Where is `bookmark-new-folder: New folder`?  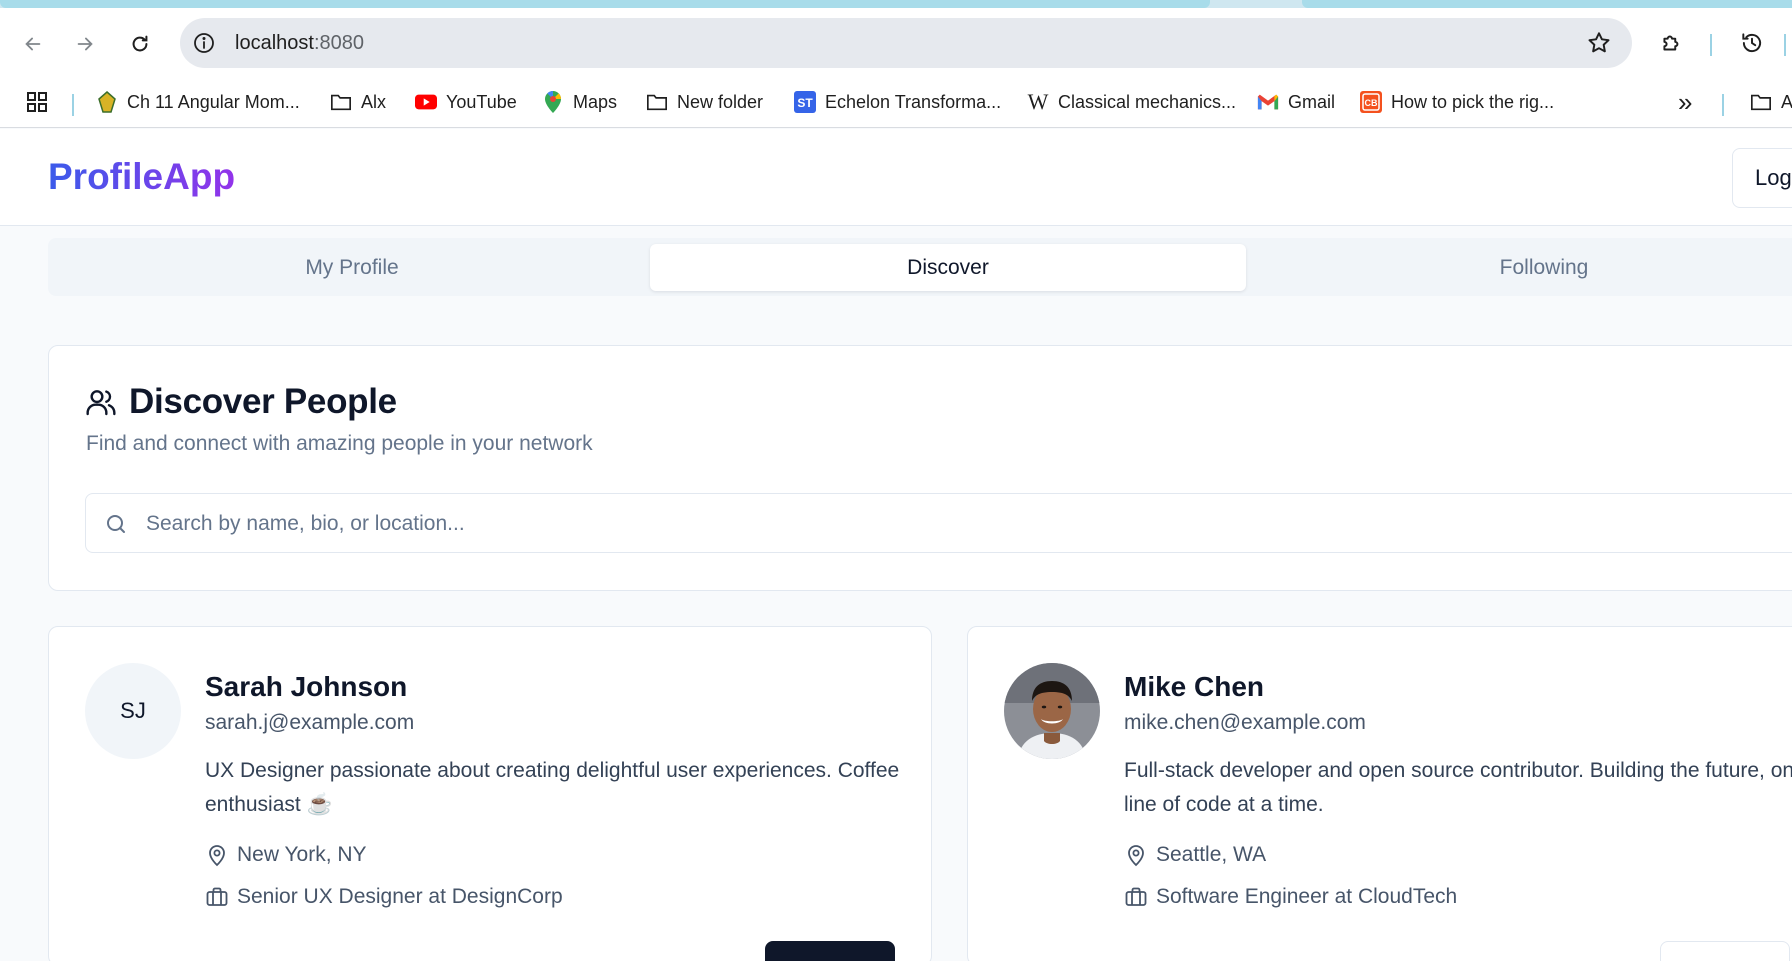 bookmark-new-folder: New folder is located at coordinates (704, 102).